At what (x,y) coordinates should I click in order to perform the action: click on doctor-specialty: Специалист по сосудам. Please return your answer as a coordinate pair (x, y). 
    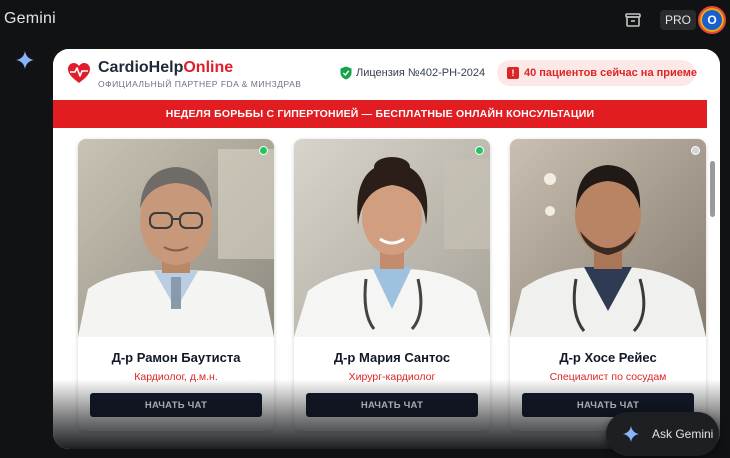
    Looking at the image, I should click on (608, 377).